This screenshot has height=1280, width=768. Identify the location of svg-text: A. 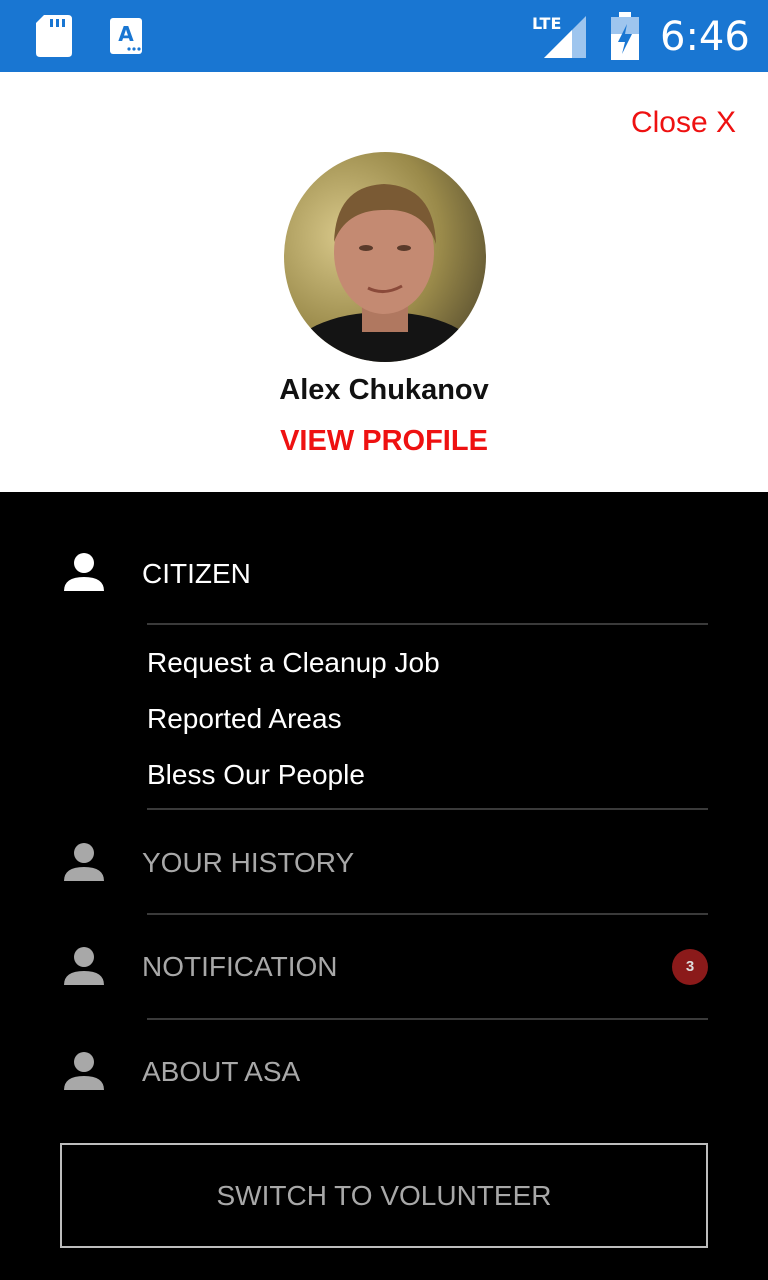
(126, 34).